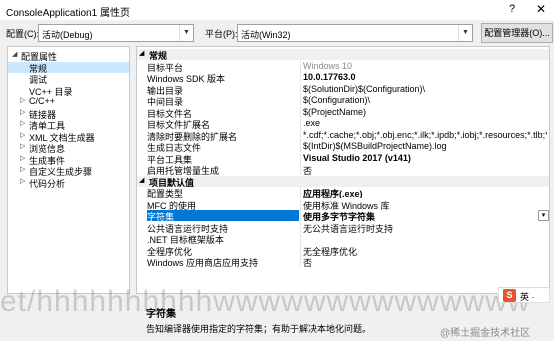 The height and width of the screenshot is (341, 554). Describe the element at coordinates (68, 67) in the screenshot. I see `tree-item: 常规` at that location.